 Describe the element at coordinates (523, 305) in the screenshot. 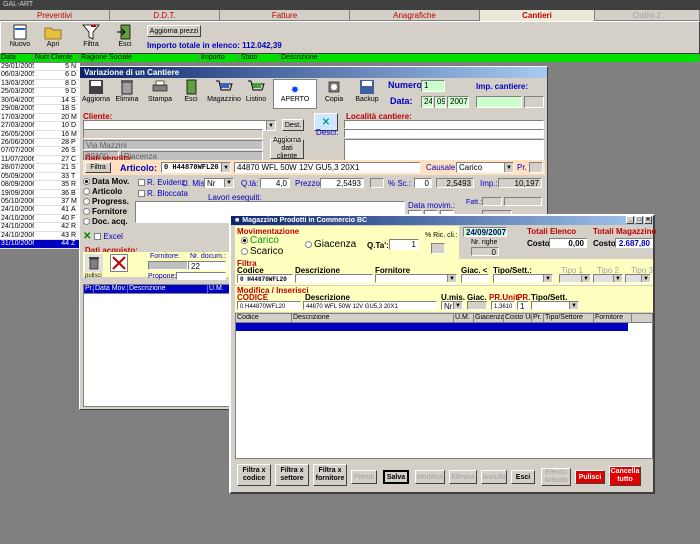

I see `edit-pr-field: 1` at that location.